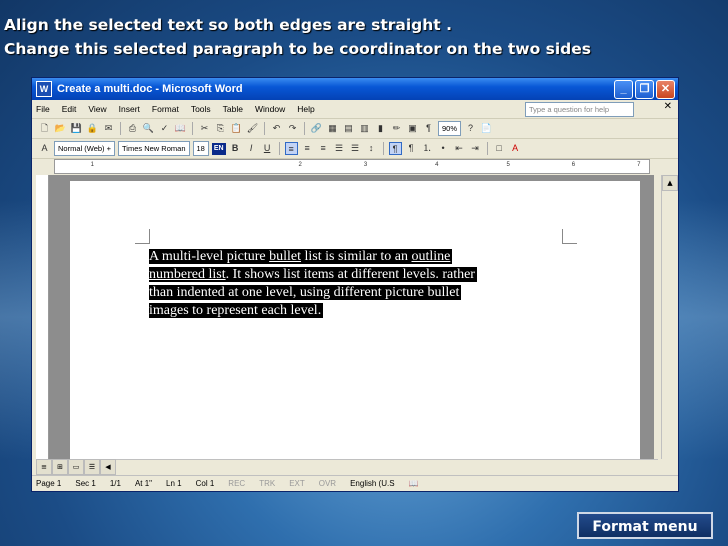 This screenshot has width=728, height=546. Describe the element at coordinates (450, 128) in the screenshot. I see `zoom-select: 90%` at that location.